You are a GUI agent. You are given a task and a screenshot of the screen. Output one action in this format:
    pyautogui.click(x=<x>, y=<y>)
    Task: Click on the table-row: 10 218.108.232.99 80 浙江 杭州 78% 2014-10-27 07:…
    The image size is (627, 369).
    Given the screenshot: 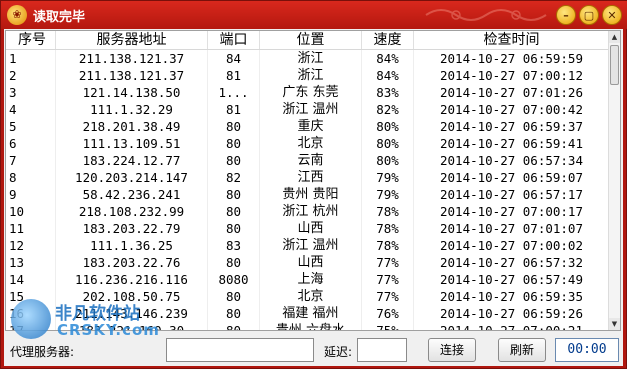 What is the action you would take?
    pyautogui.click(x=308, y=211)
    